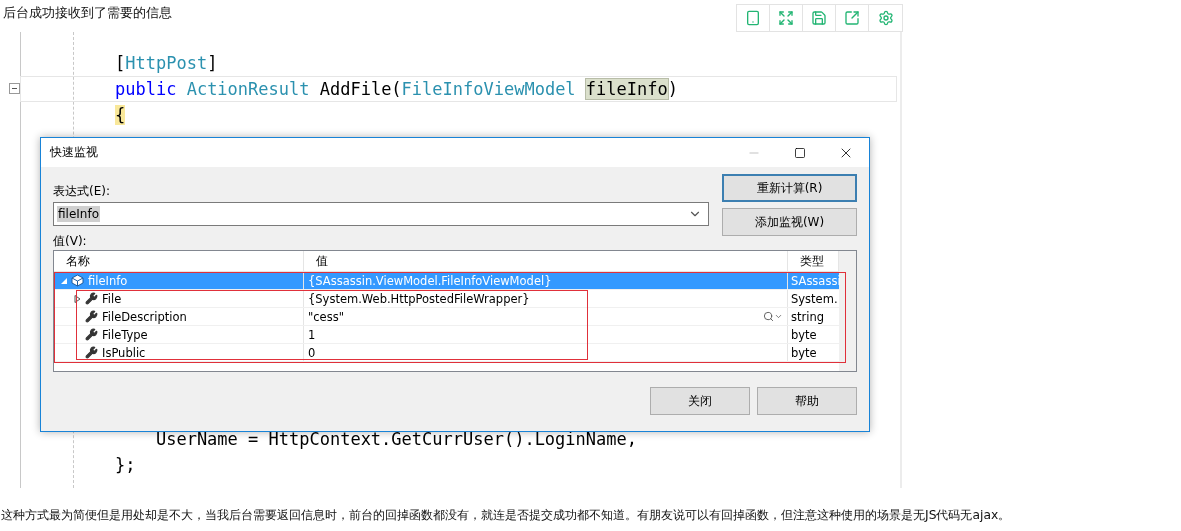  What do you see at coordinates (506, 515) in the screenshot?
I see `body-paragraph: 这种方式最为简便但是用处却是不大，当我后台需要返回信息时，前台的回掉函数都没有，就连是否提交成功都不知道。有朋友说可以有回掉函数，但注意这种使用的场景是无JS代码无ajax。` at bounding box center [506, 515].